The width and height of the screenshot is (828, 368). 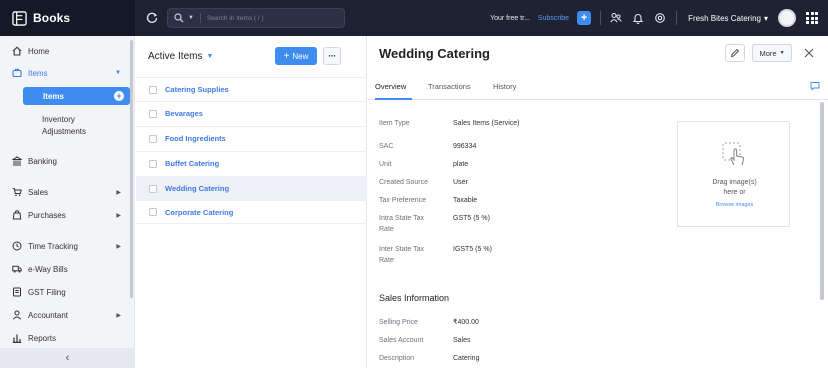 What do you see at coordinates (598, 87) in the screenshot?
I see `detail-tabs: Overview Transactions History` at bounding box center [598, 87].